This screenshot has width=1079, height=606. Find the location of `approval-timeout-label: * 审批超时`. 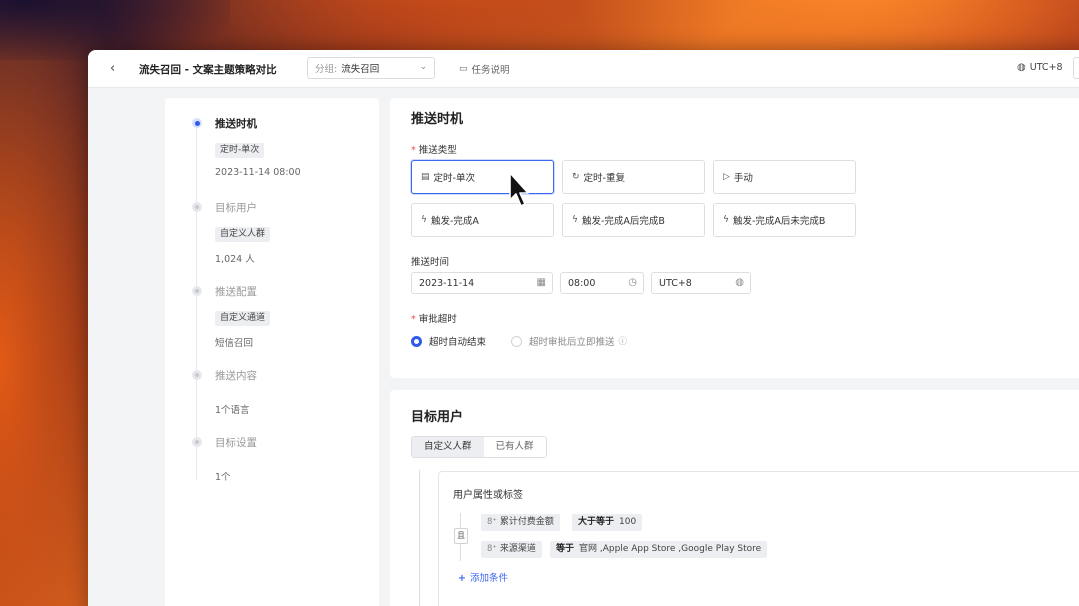

approval-timeout-label: * 审批超时 is located at coordinates (434, 319).